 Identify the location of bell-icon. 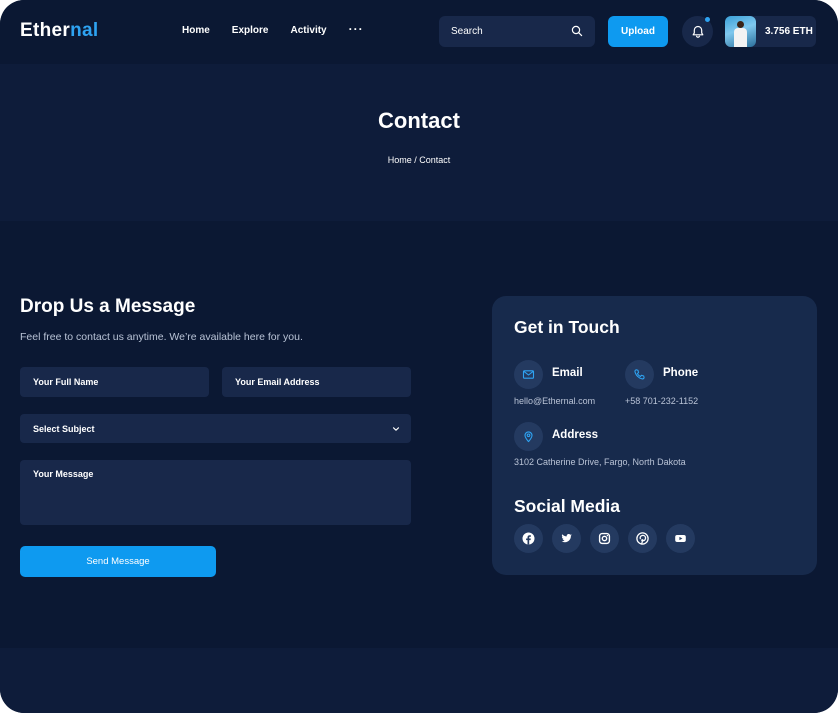
(697, 31).